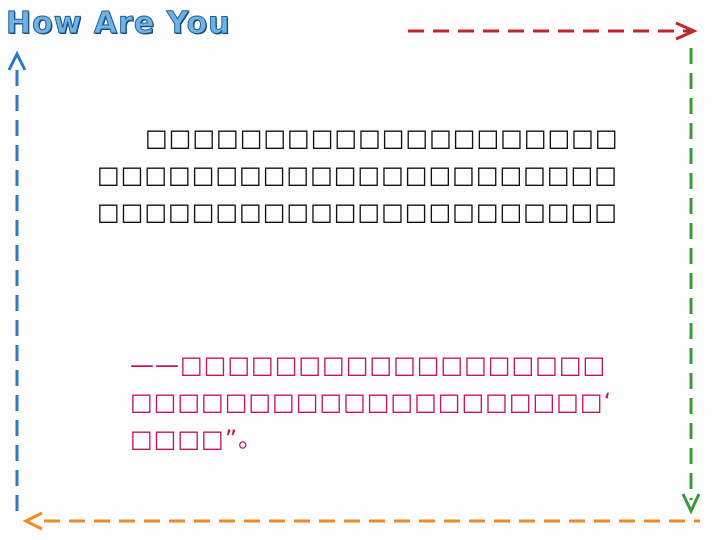 This screenshot has height=540, width=720. I want to click on quote-line: □□□□”。, so click(197, 439).